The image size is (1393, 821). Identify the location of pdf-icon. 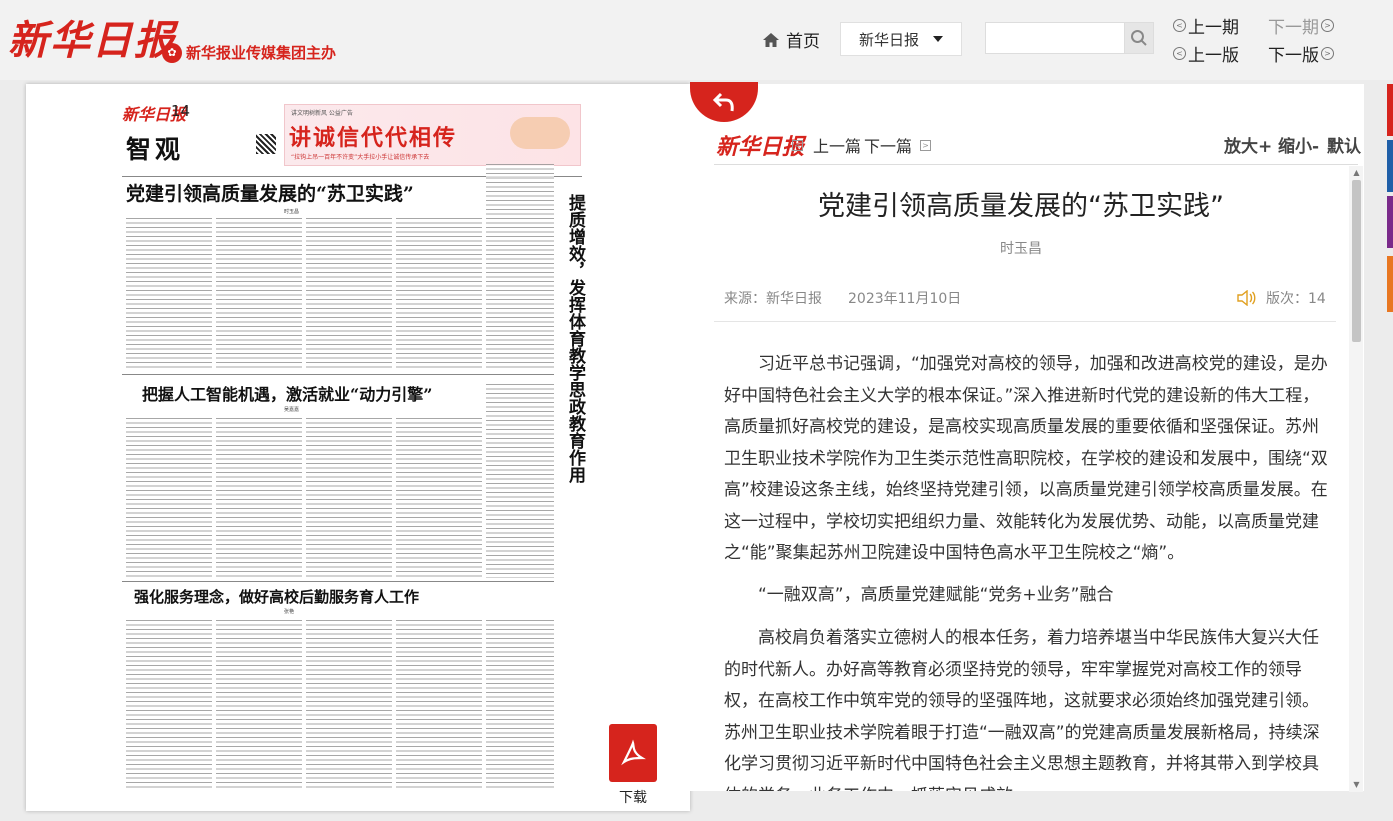
(633, 752).